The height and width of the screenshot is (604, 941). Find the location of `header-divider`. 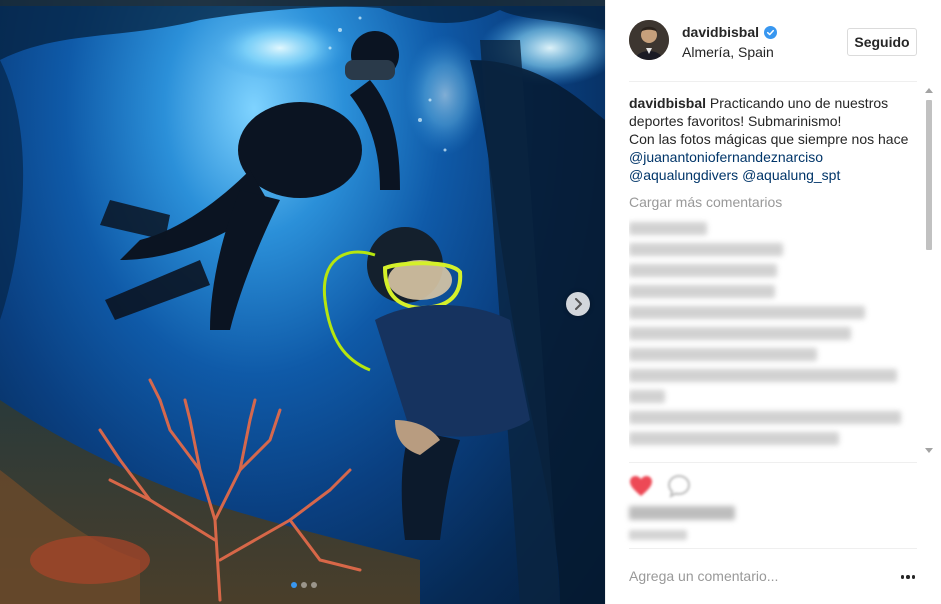

header-divider is located at coordinates (773, 81).